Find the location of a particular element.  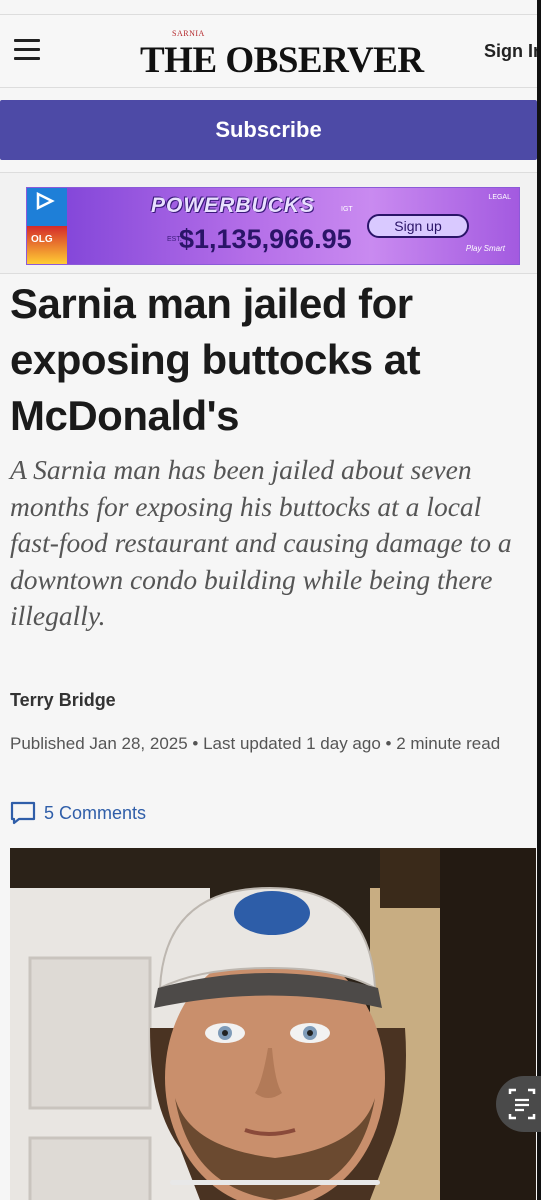

site-header: SARNIA THE OBSERVER Sign In is located at coordinates (268, 51).